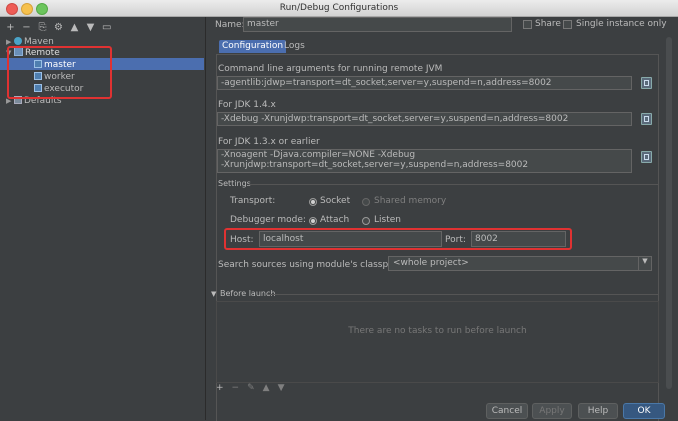 The image size is (678, 421). I want to click on name-label: Name:, so click(230, 25).